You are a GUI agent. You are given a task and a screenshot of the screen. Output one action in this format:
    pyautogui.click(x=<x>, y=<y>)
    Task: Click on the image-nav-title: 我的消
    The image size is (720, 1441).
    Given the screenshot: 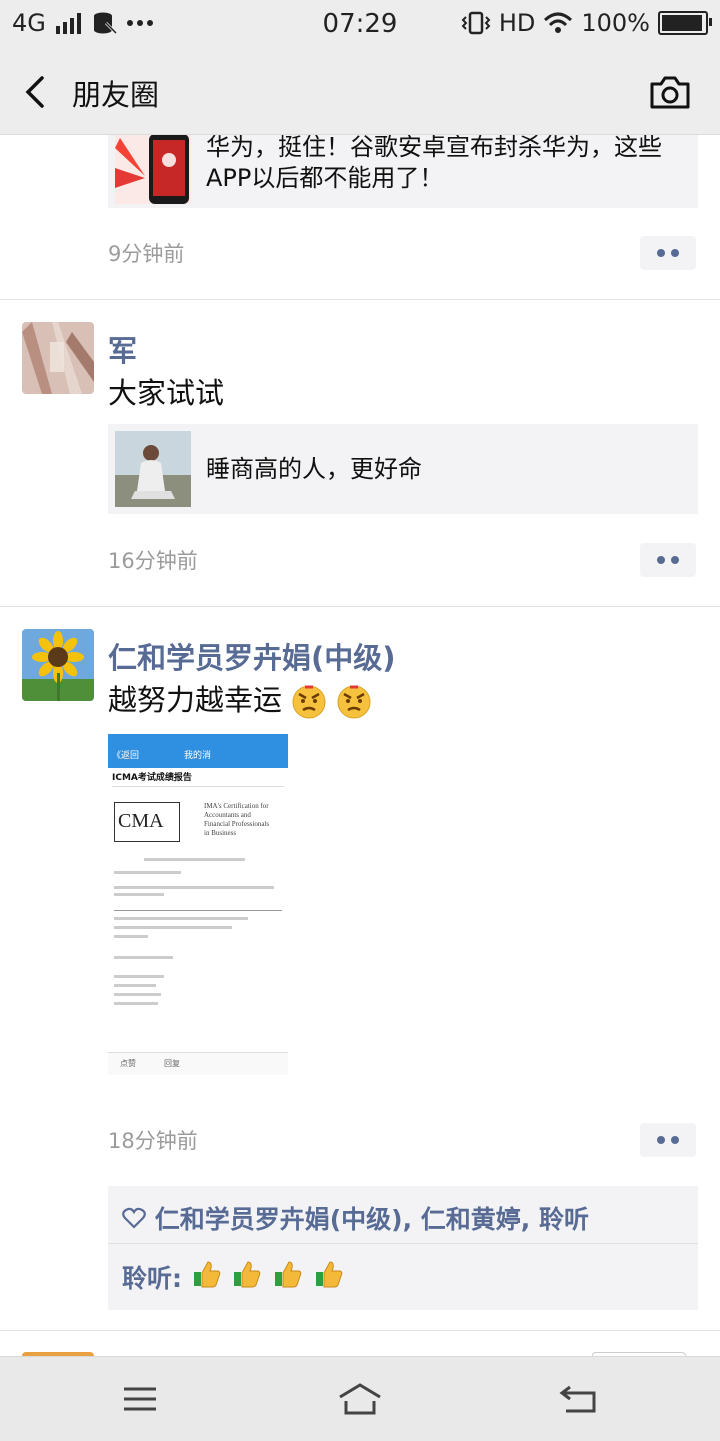 What is the action you would take?
    pyautogui.click(x=198, y=756)
    